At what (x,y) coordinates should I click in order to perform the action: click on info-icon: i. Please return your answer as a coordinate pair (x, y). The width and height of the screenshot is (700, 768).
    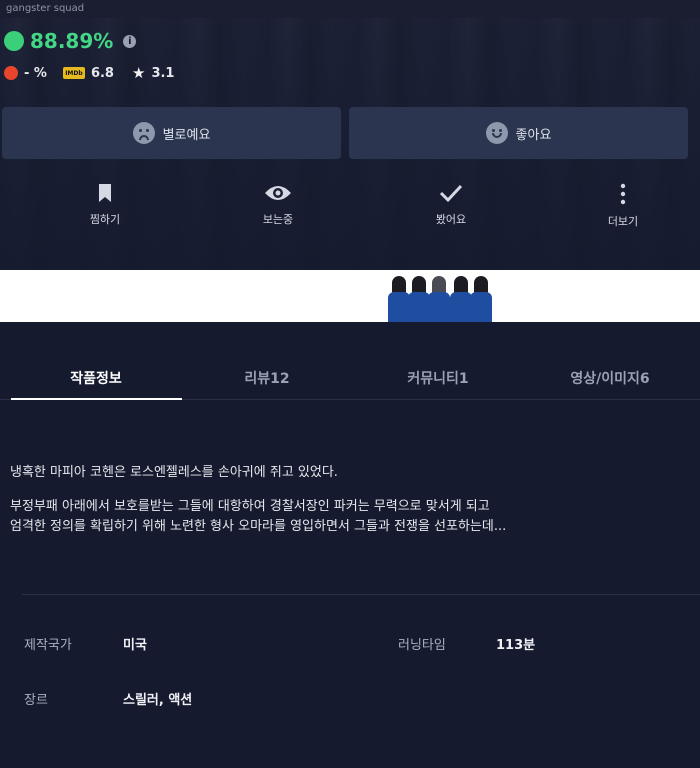
    Looking at the image, I should click on (130, 41).